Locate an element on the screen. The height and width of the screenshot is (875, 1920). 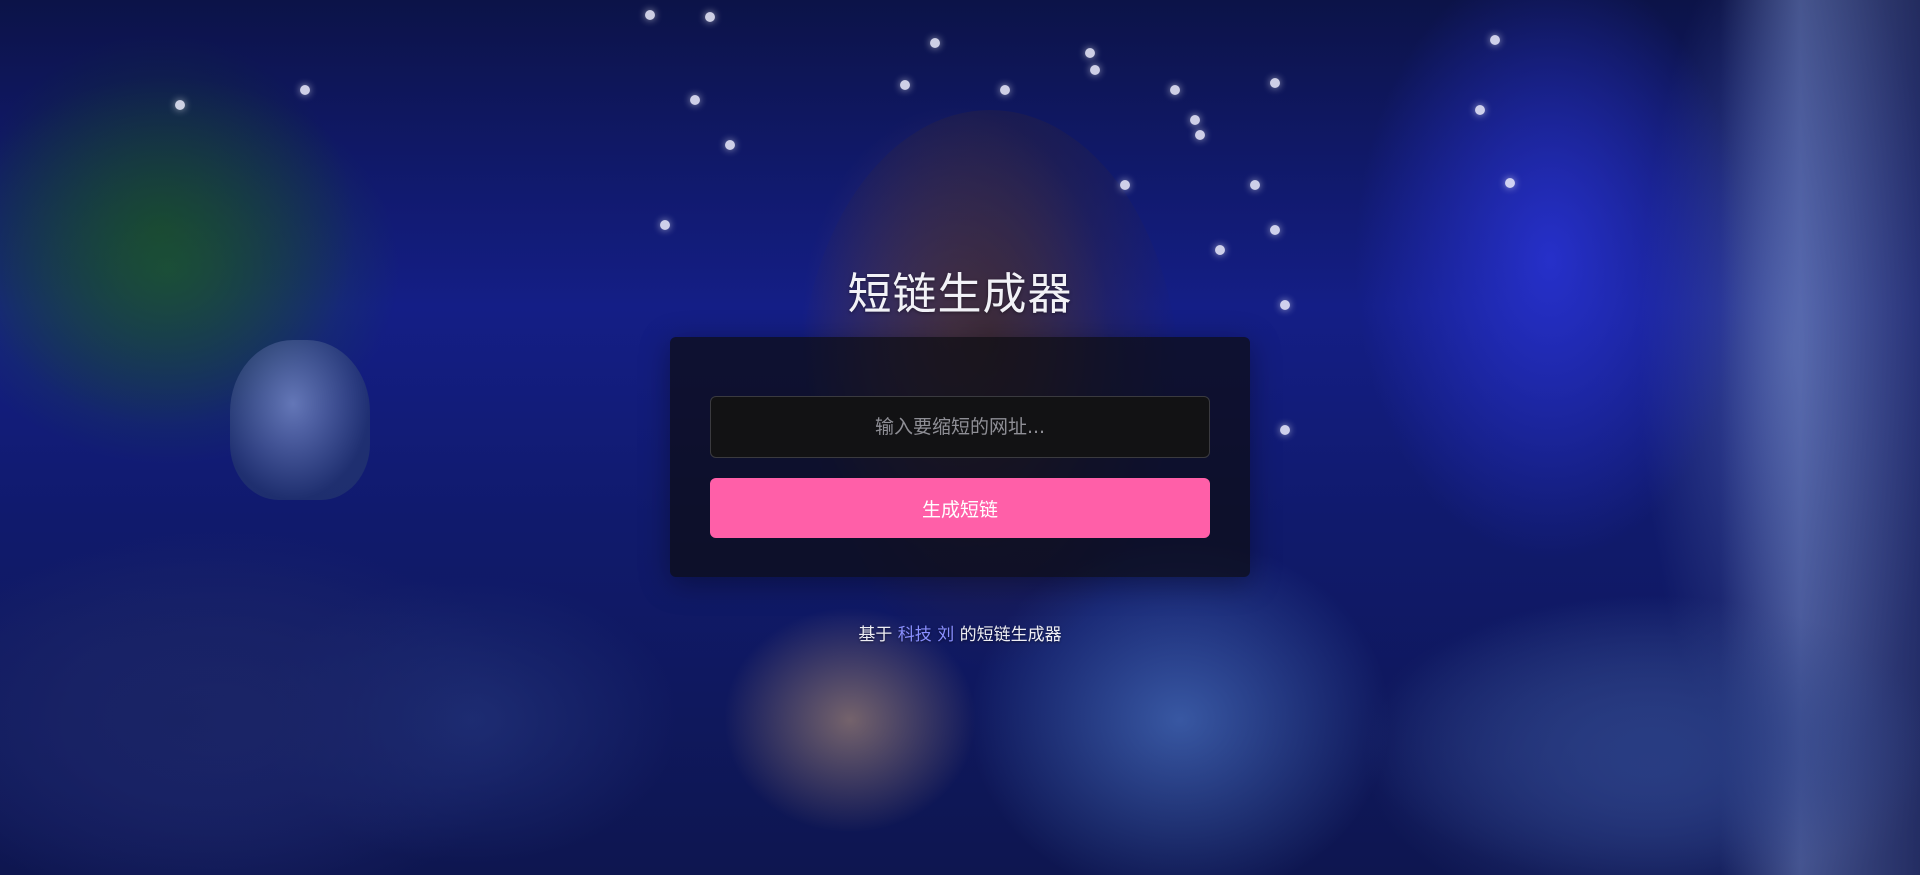
footer-credit: 基于 科技 刘 的短链生成器 is located at coordinates (960, 632).